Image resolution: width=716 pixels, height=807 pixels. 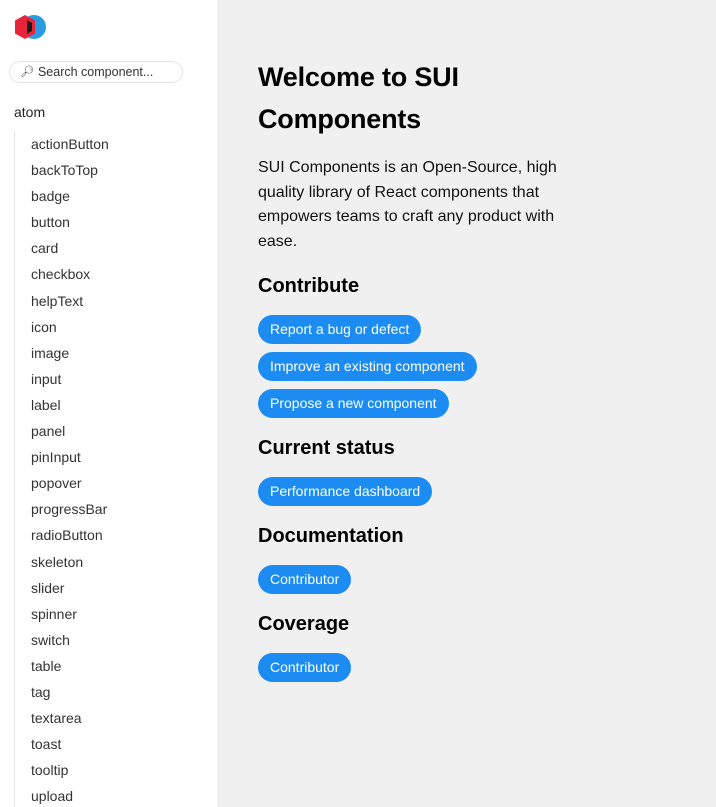 I want to click on sidebar-item: slider, so click(x=62, y=588).